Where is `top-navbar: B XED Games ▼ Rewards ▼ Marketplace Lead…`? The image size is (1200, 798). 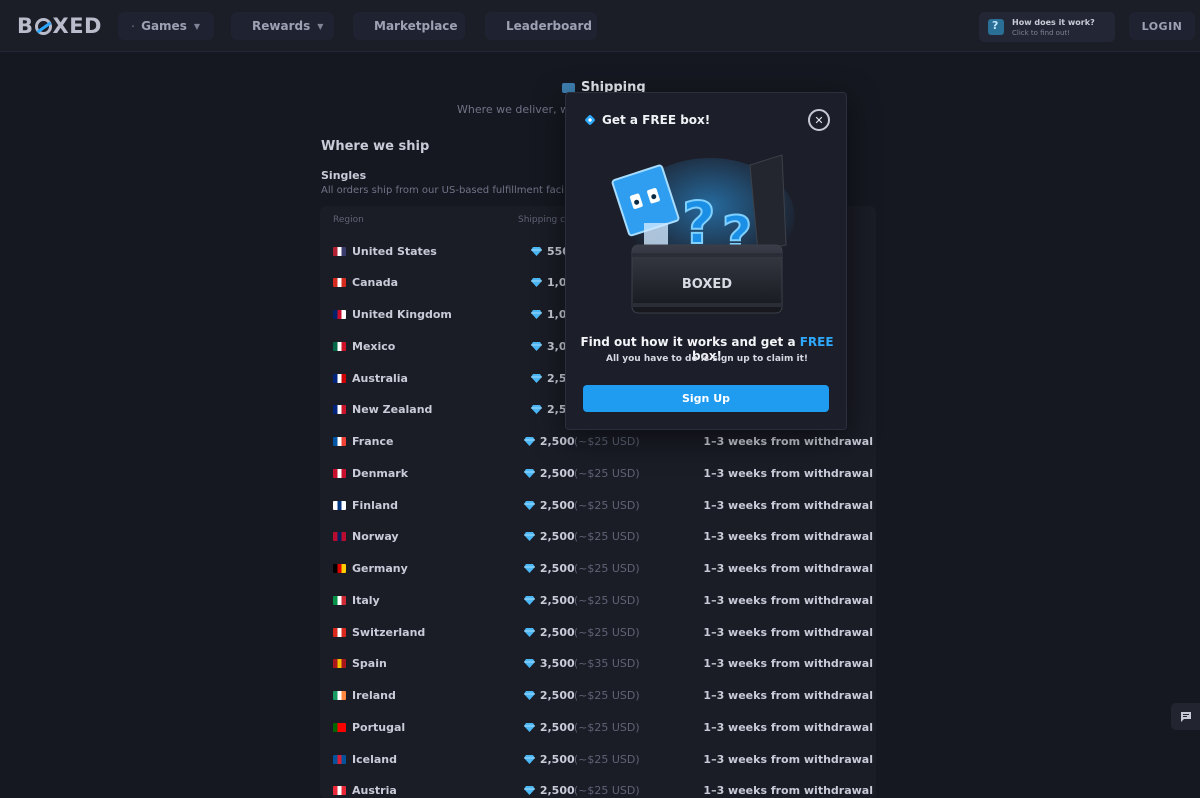
top-navbar: B XED Games ▼ Rewards ▼ Marketplace Lead… is located at coordinates (600, 26).